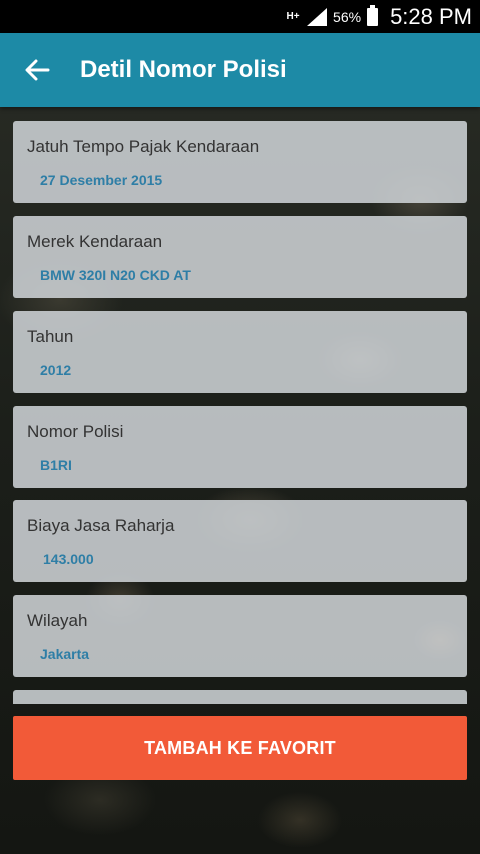 This screenshot has width=480, height=854. I want to click on detail-value: 27 Desember 2015, so click(101, 180).